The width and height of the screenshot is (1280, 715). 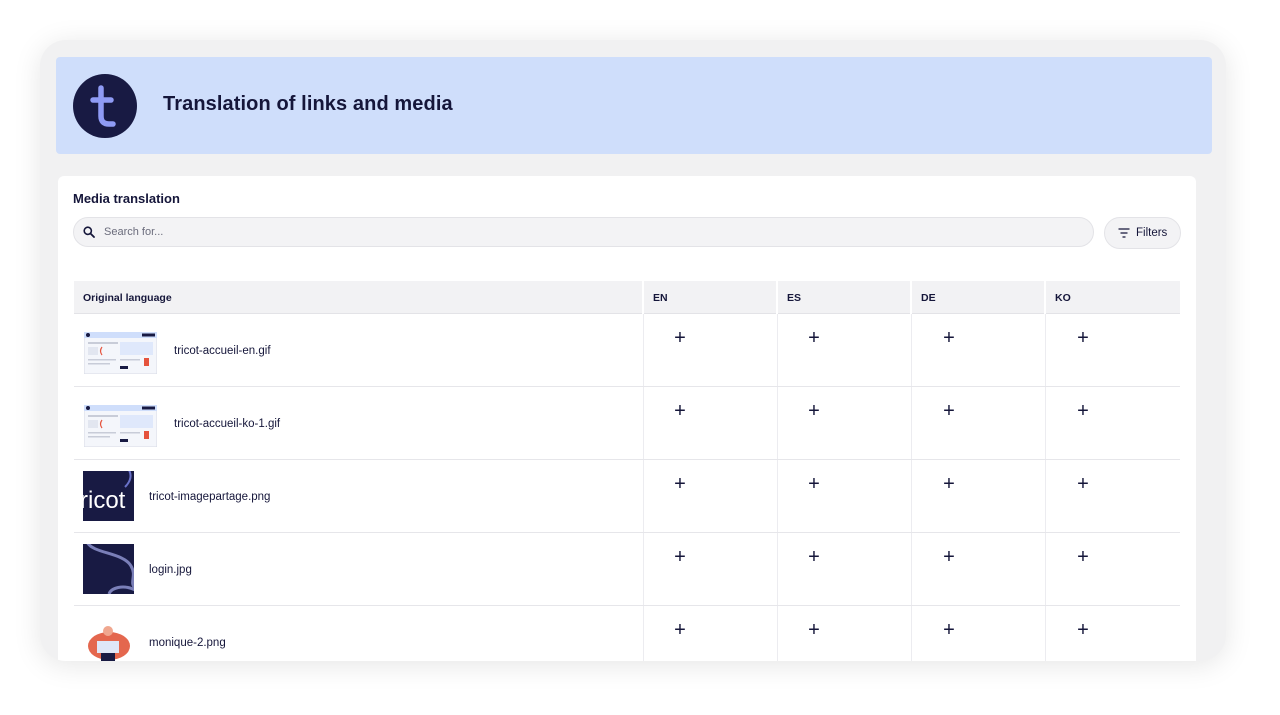 What do you see at coordinates (1152, 233) in the screenshot?
I see `filters-label: Filters` at bounding box center [1152, 233].